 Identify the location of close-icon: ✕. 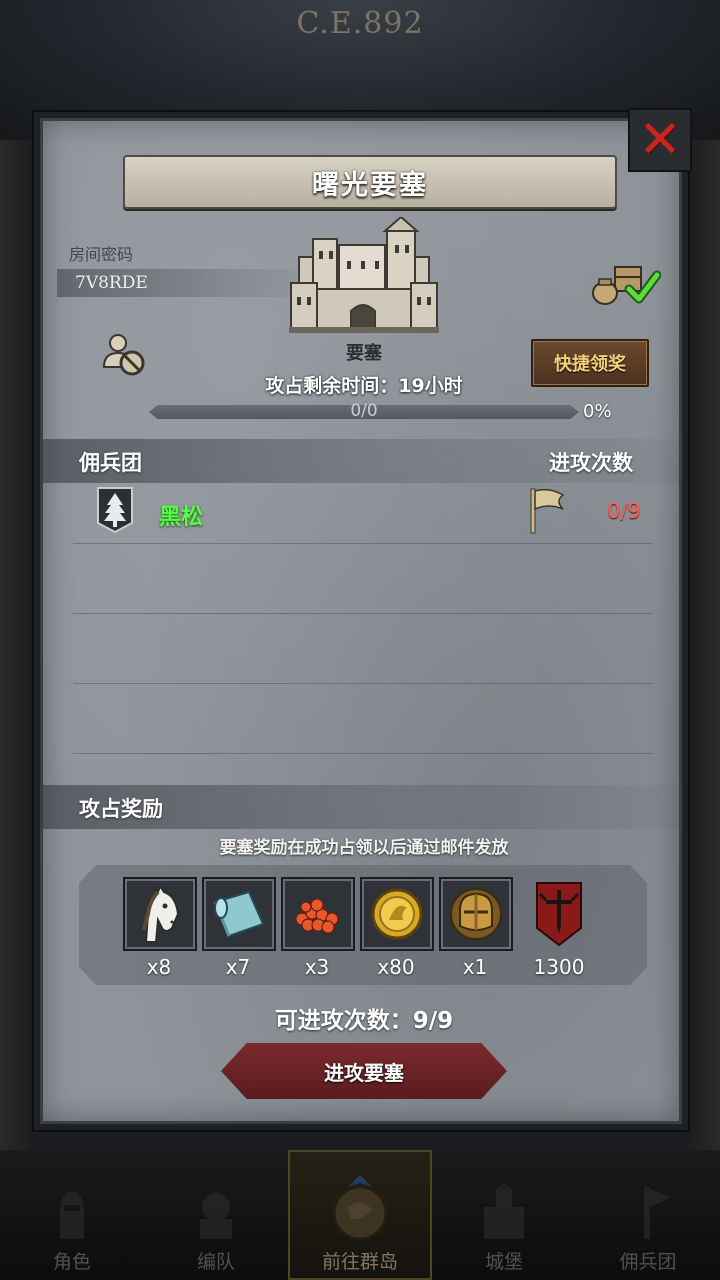
(660, 140).